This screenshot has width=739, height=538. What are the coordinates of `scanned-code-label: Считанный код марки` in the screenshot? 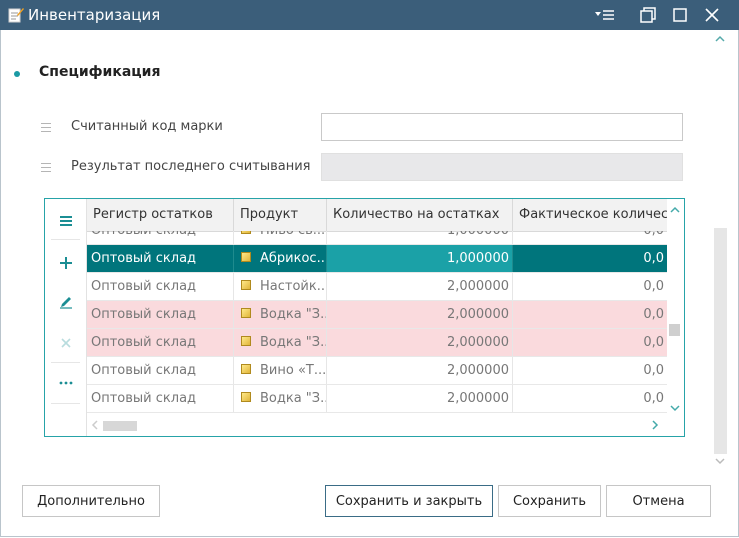 It's located at (147, 126).